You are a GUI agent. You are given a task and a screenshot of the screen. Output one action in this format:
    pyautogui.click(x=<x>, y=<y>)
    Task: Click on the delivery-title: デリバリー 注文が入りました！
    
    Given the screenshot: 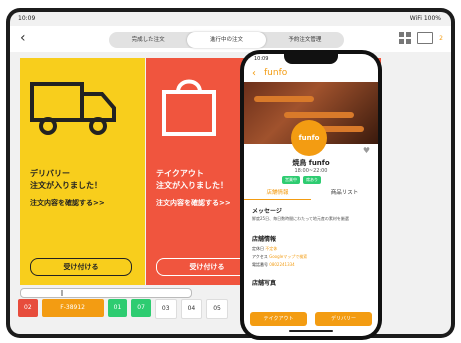 What is the action you would take?
    pyautogui.click(x=66, y=179)
    